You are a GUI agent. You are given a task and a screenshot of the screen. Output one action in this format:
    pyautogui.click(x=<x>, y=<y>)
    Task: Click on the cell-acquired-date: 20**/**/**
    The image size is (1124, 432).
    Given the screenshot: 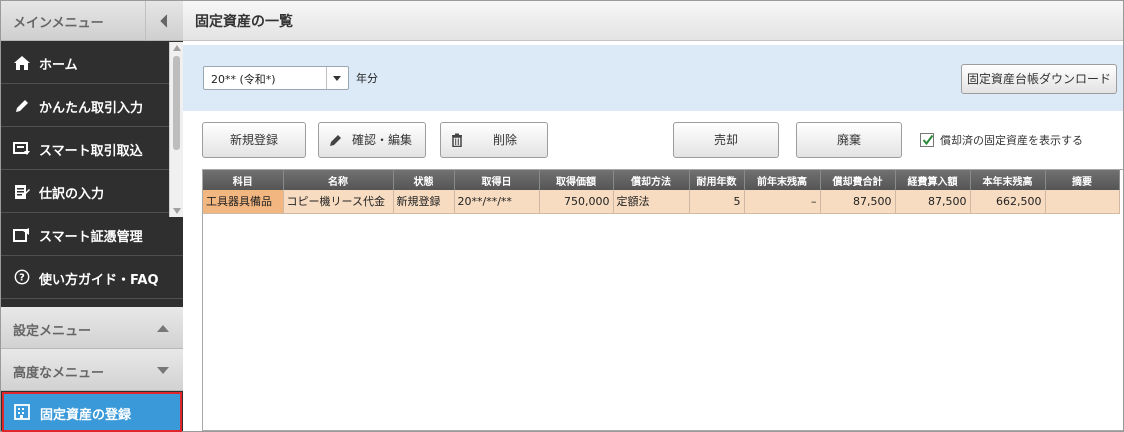 What is the action you would take?
    pyautogui.click(x=497, y=202)
    